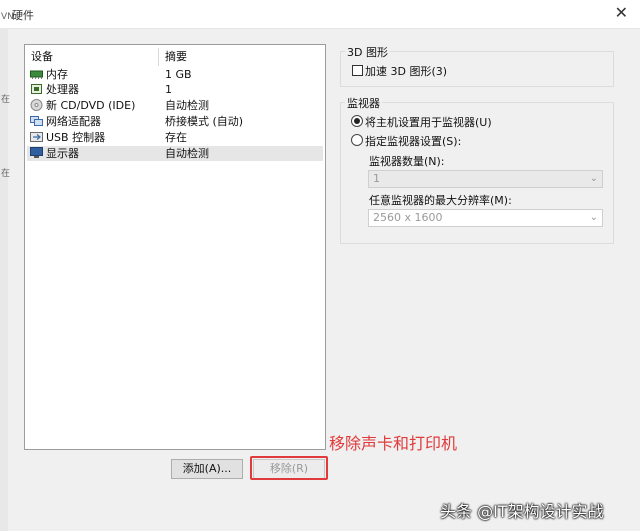 The image size is (640, 531). Describe the element at coordinates (23, 15) in the screenshot. I see `window-title: 硬件` at that location.